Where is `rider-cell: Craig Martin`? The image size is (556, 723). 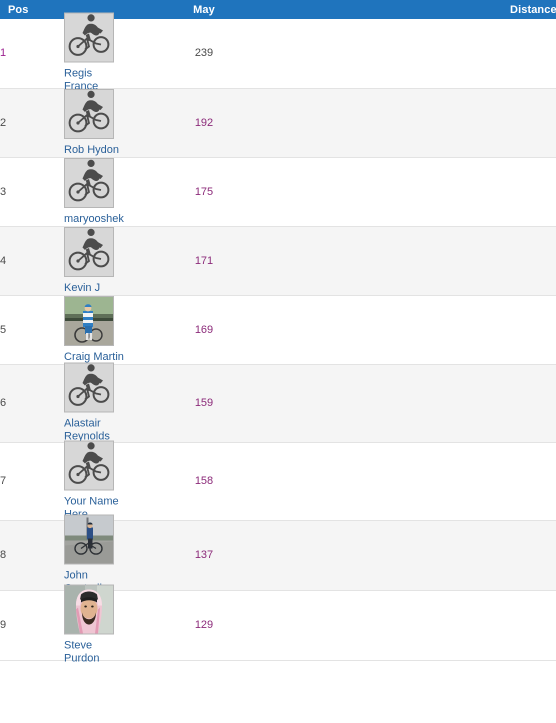
rider-cell: Craig Martin is located at coordinates (104, 329).